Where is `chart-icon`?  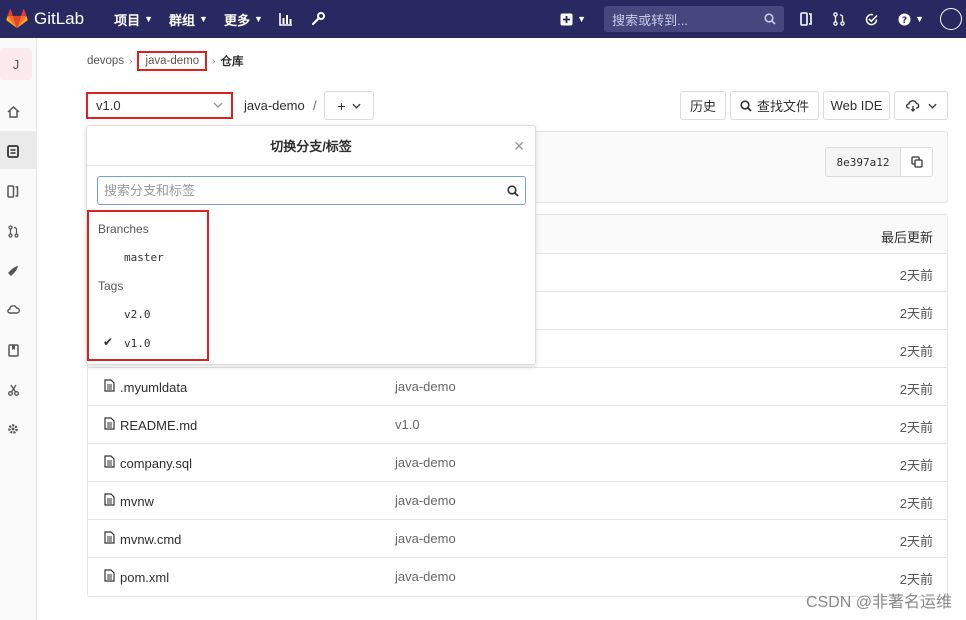 chart-icon is located at coordinates (286, 19).